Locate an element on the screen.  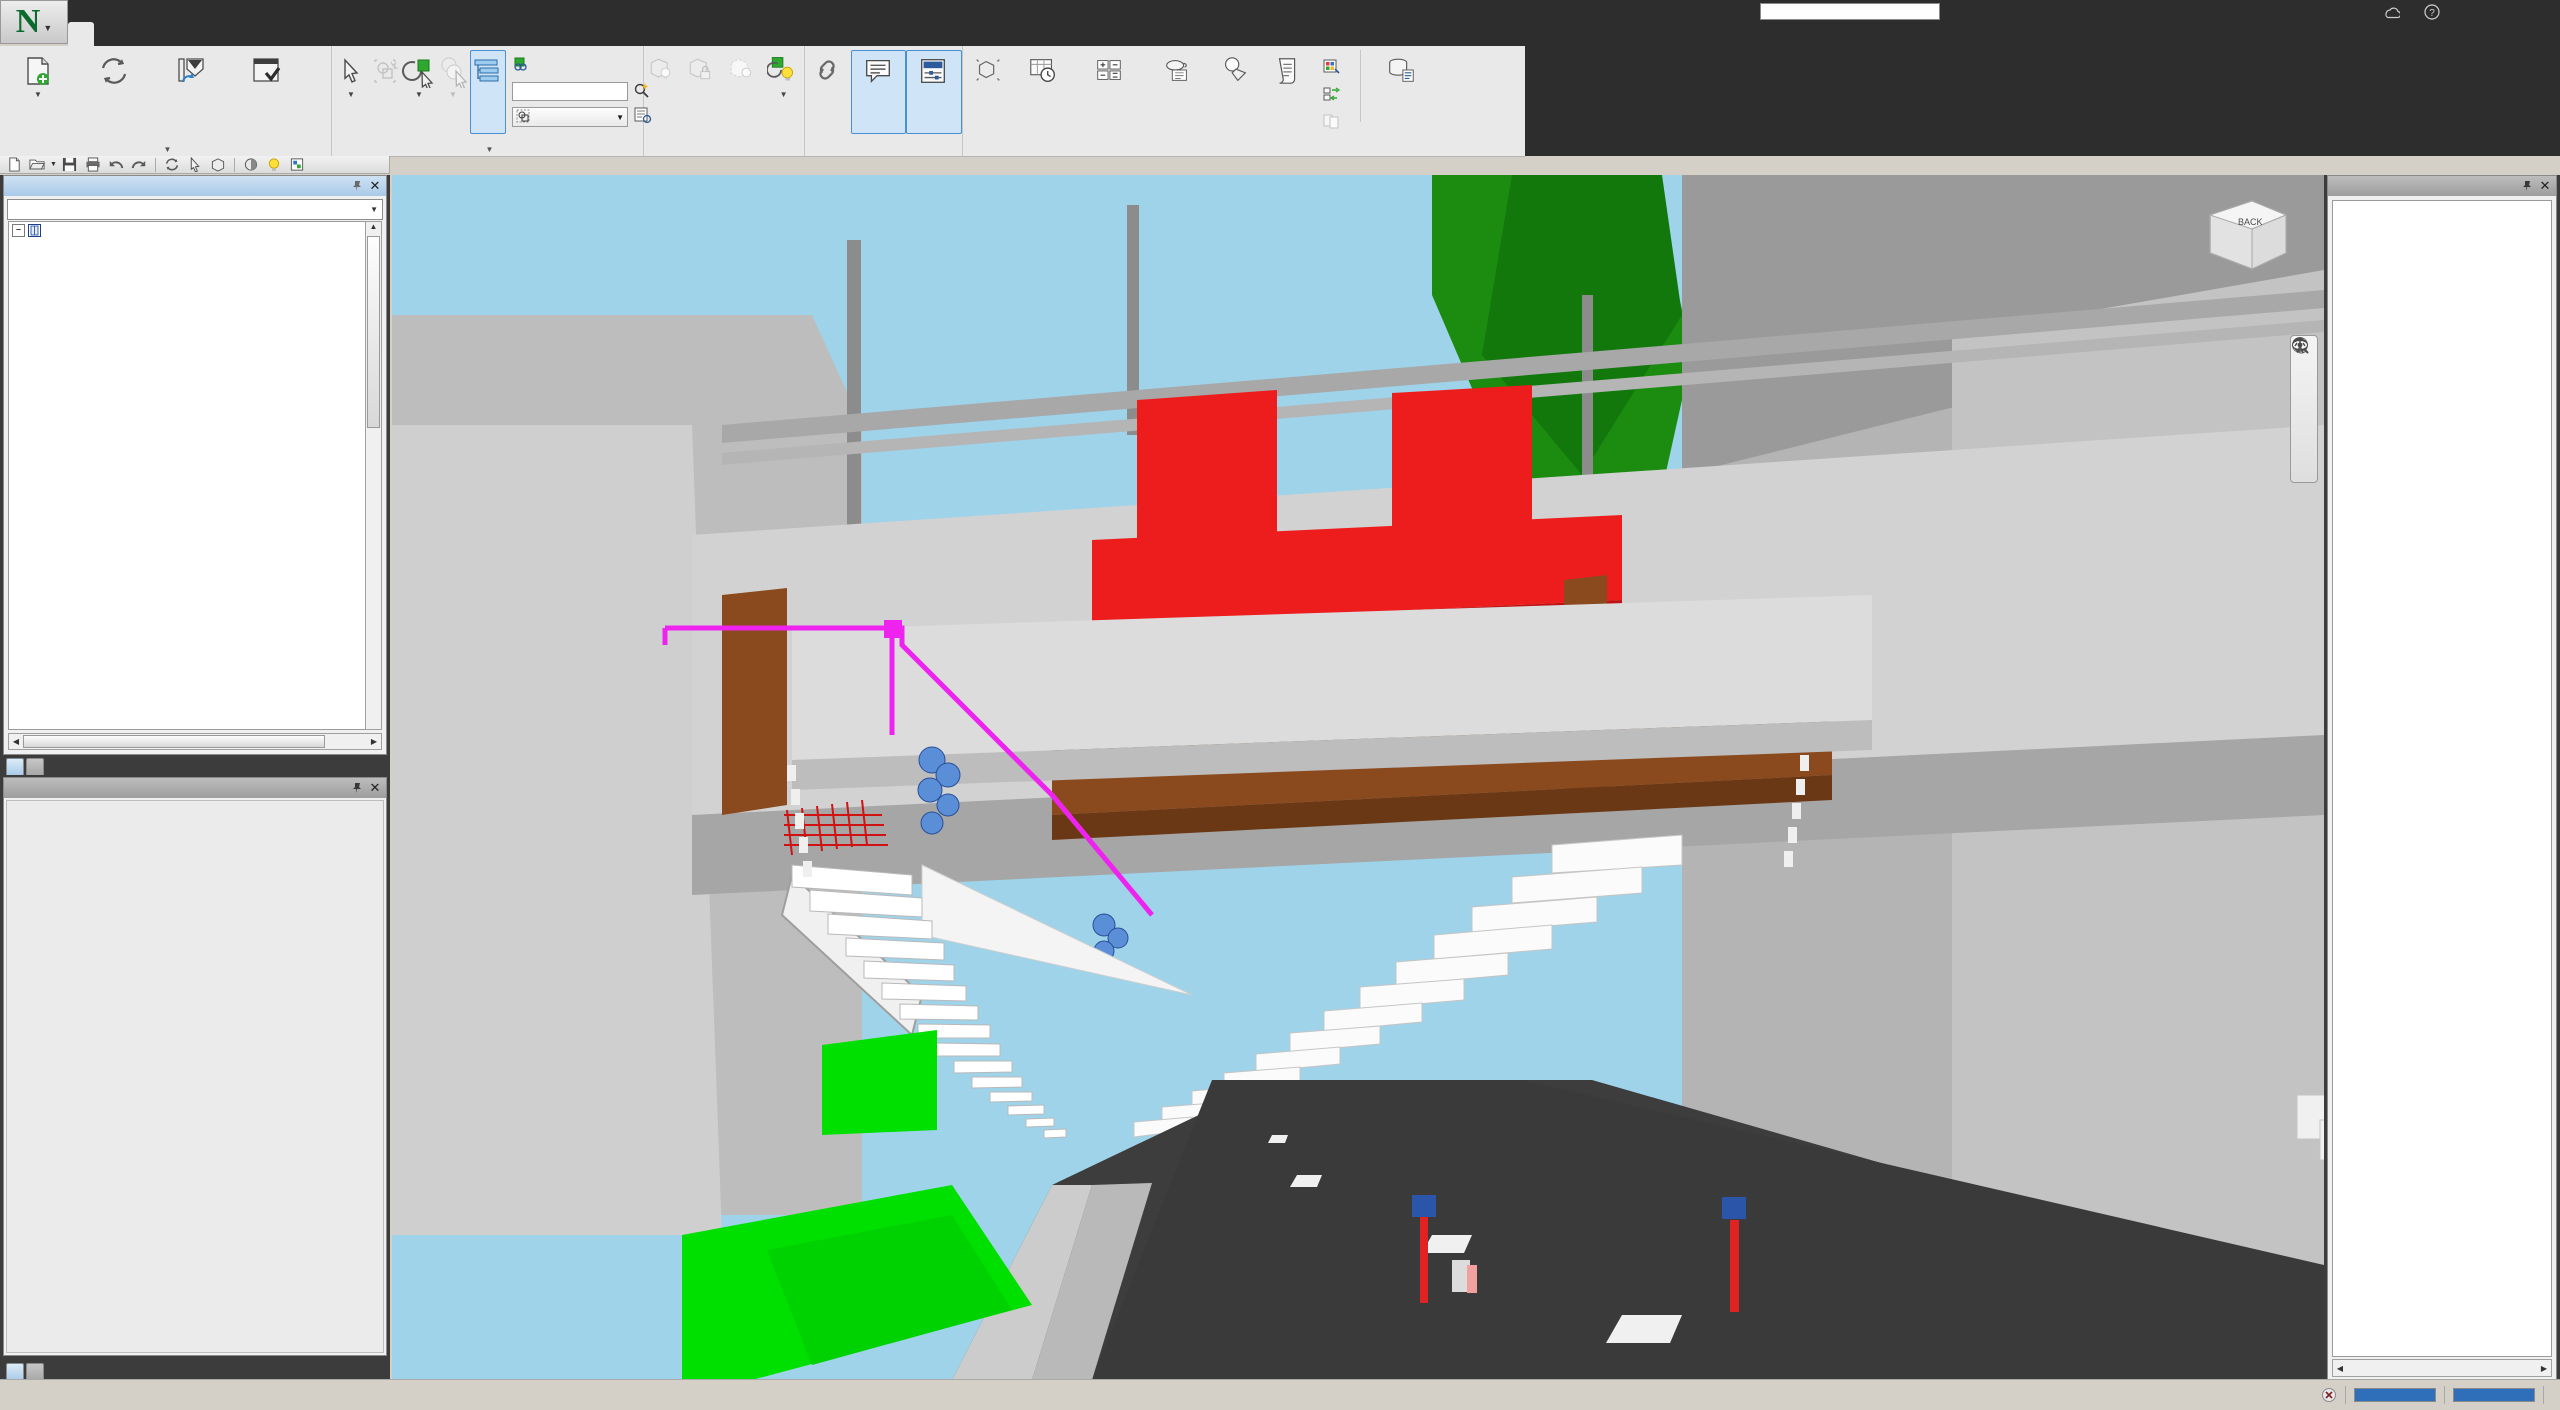
hide-unselected-button is located at coordinates (742, 70).